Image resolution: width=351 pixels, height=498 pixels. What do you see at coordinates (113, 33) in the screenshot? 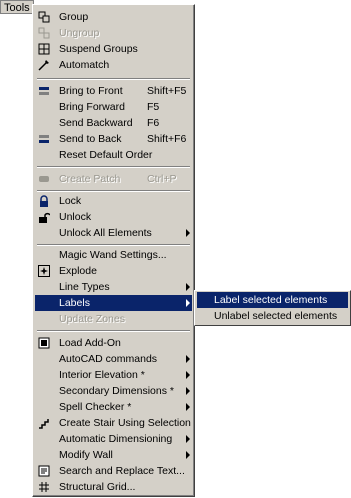
I see `menu-item-ungroup: Ungroup` at bounding box center [113, 33].